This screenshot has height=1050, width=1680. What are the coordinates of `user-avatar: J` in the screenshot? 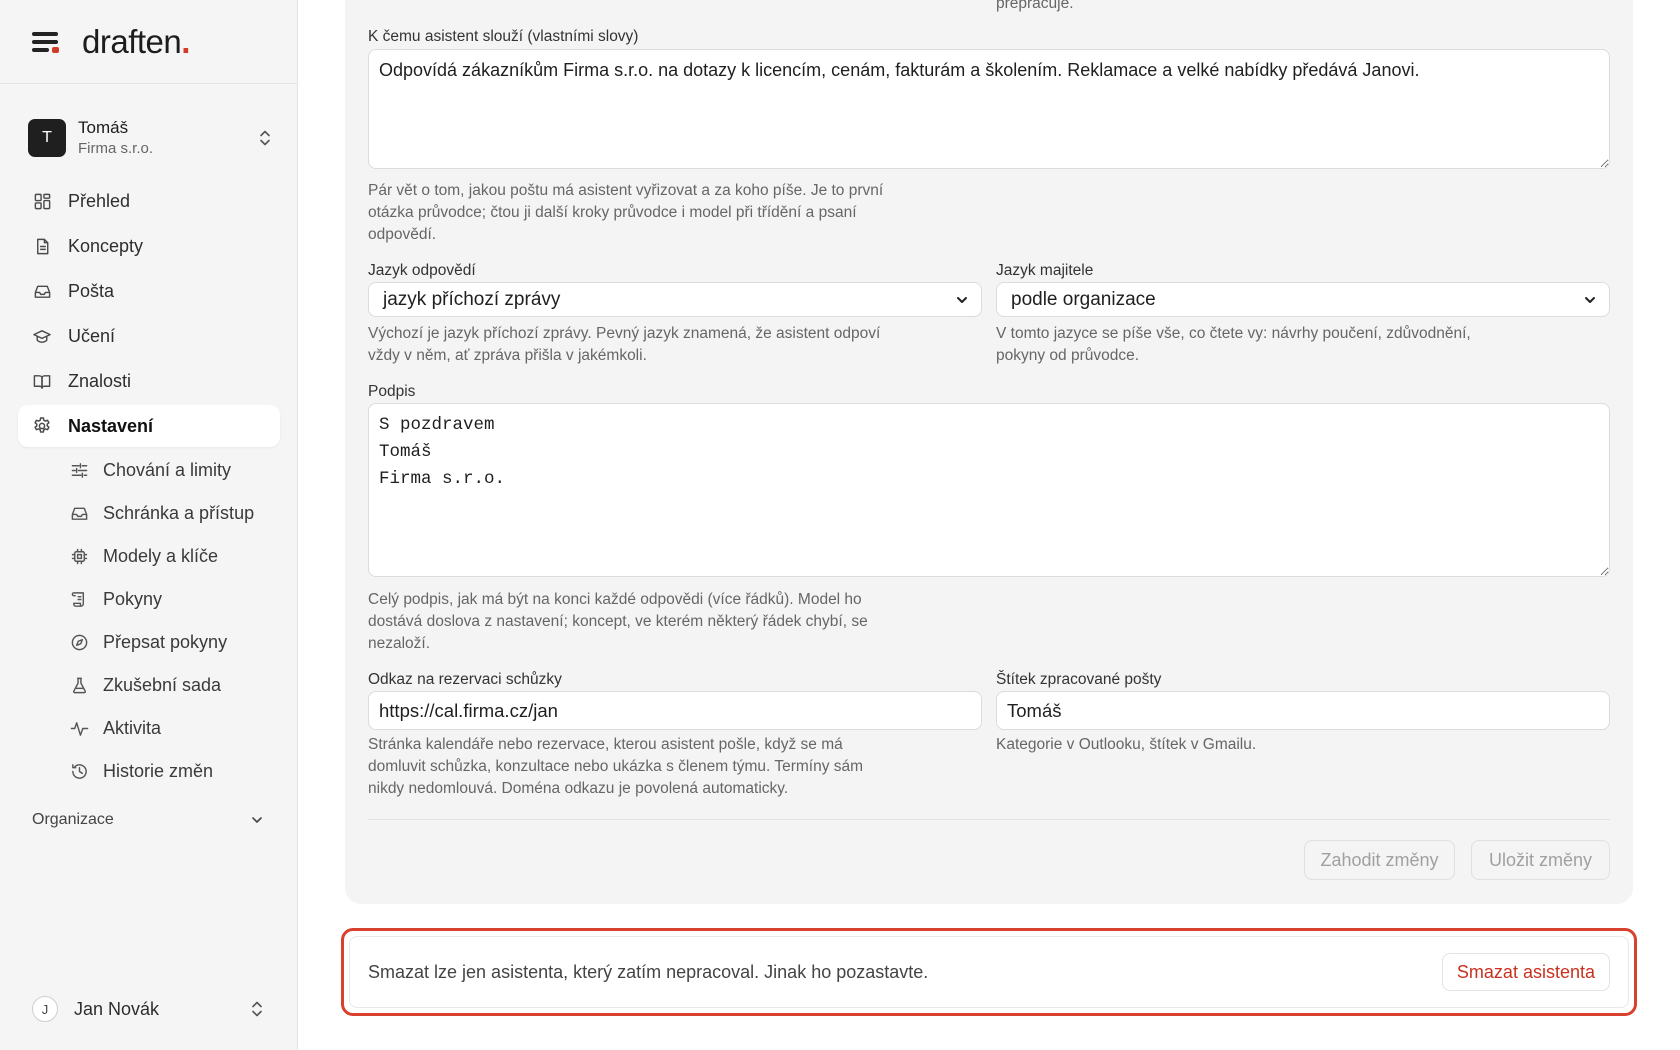 It's located at (45, 1009).